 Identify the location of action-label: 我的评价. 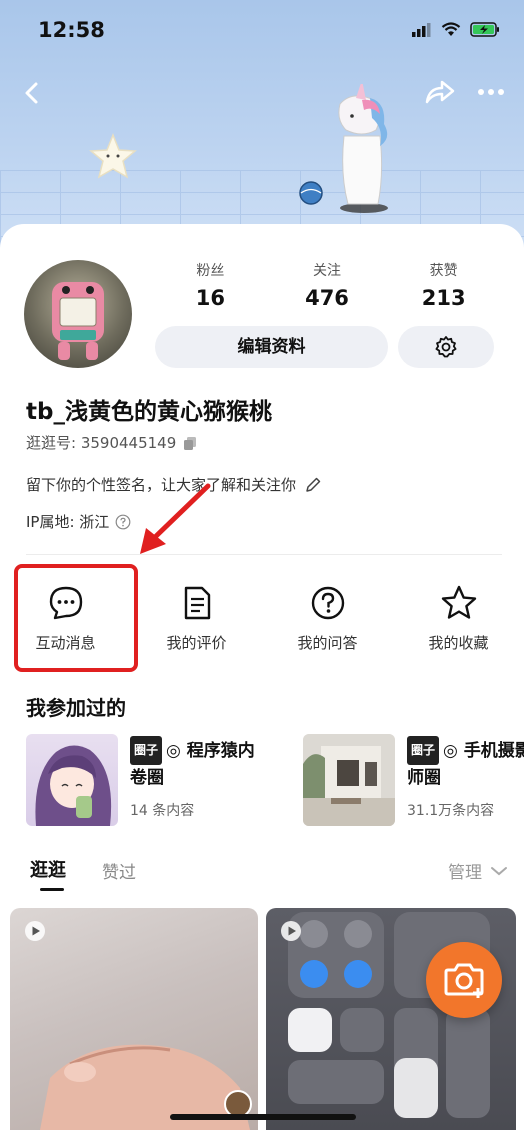
(196, 643).